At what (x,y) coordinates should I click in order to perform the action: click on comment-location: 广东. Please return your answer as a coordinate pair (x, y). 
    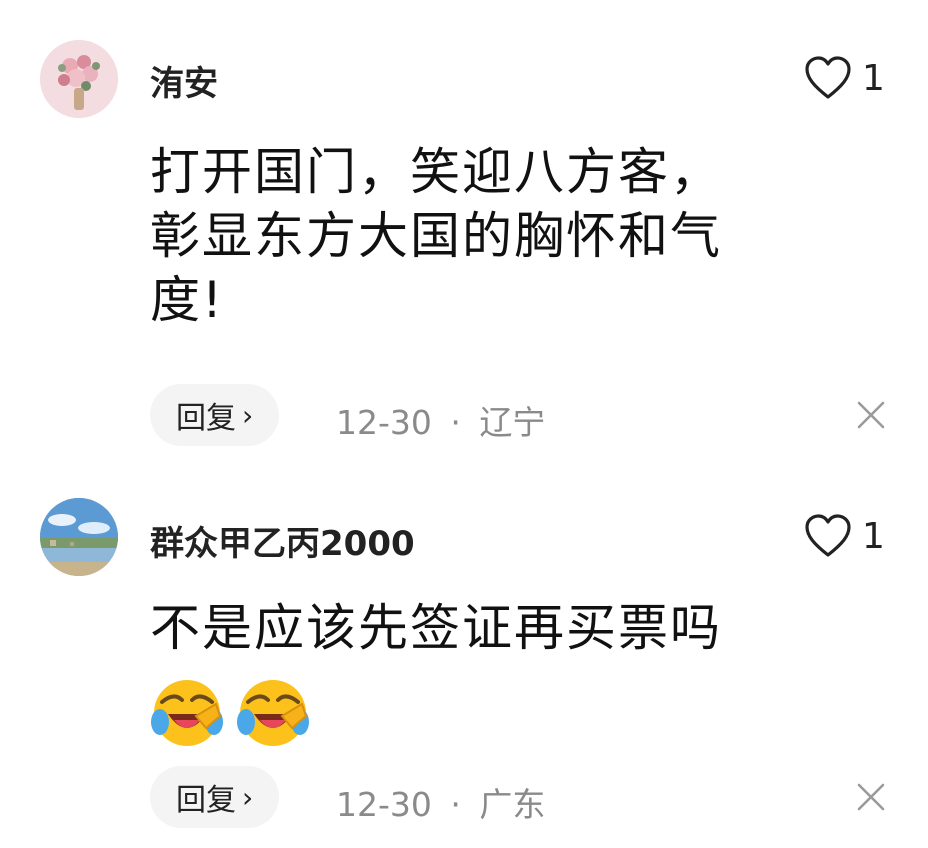
    Looking at the image, I should click on (512, 804).